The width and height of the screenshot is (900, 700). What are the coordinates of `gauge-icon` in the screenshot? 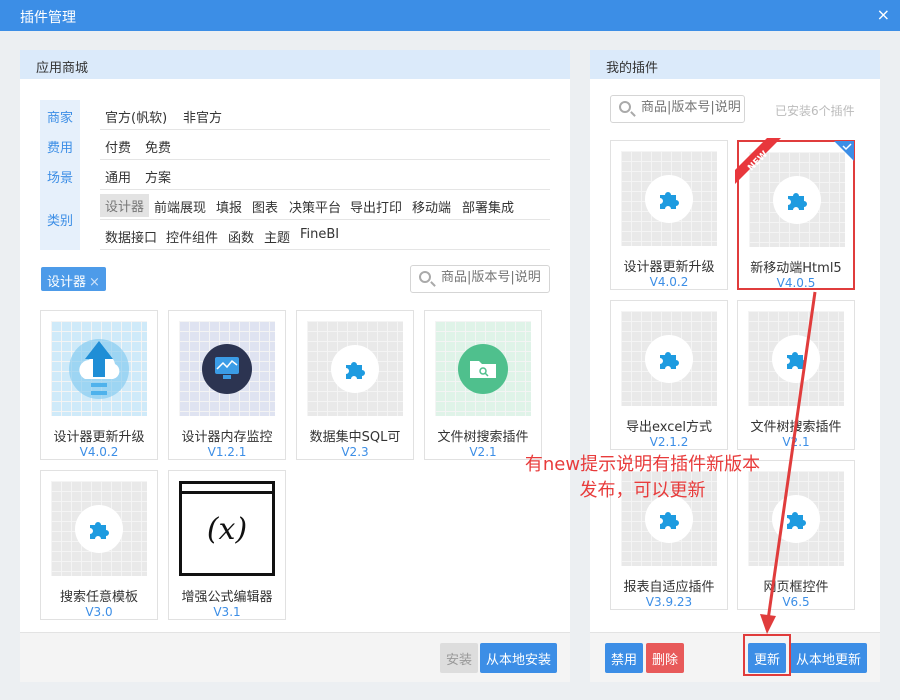 It's located at (227, 368).